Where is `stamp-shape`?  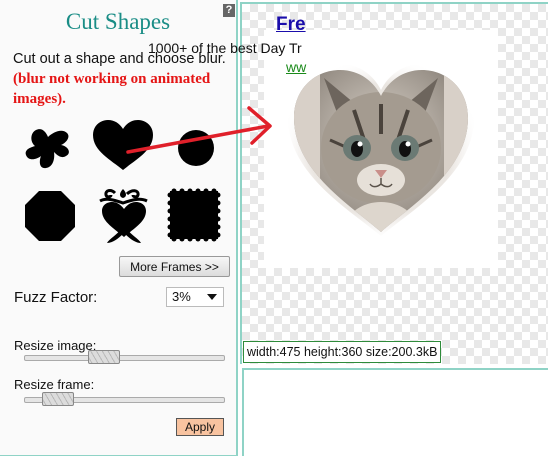
stamp-shape is located at coordinates (194, 215).